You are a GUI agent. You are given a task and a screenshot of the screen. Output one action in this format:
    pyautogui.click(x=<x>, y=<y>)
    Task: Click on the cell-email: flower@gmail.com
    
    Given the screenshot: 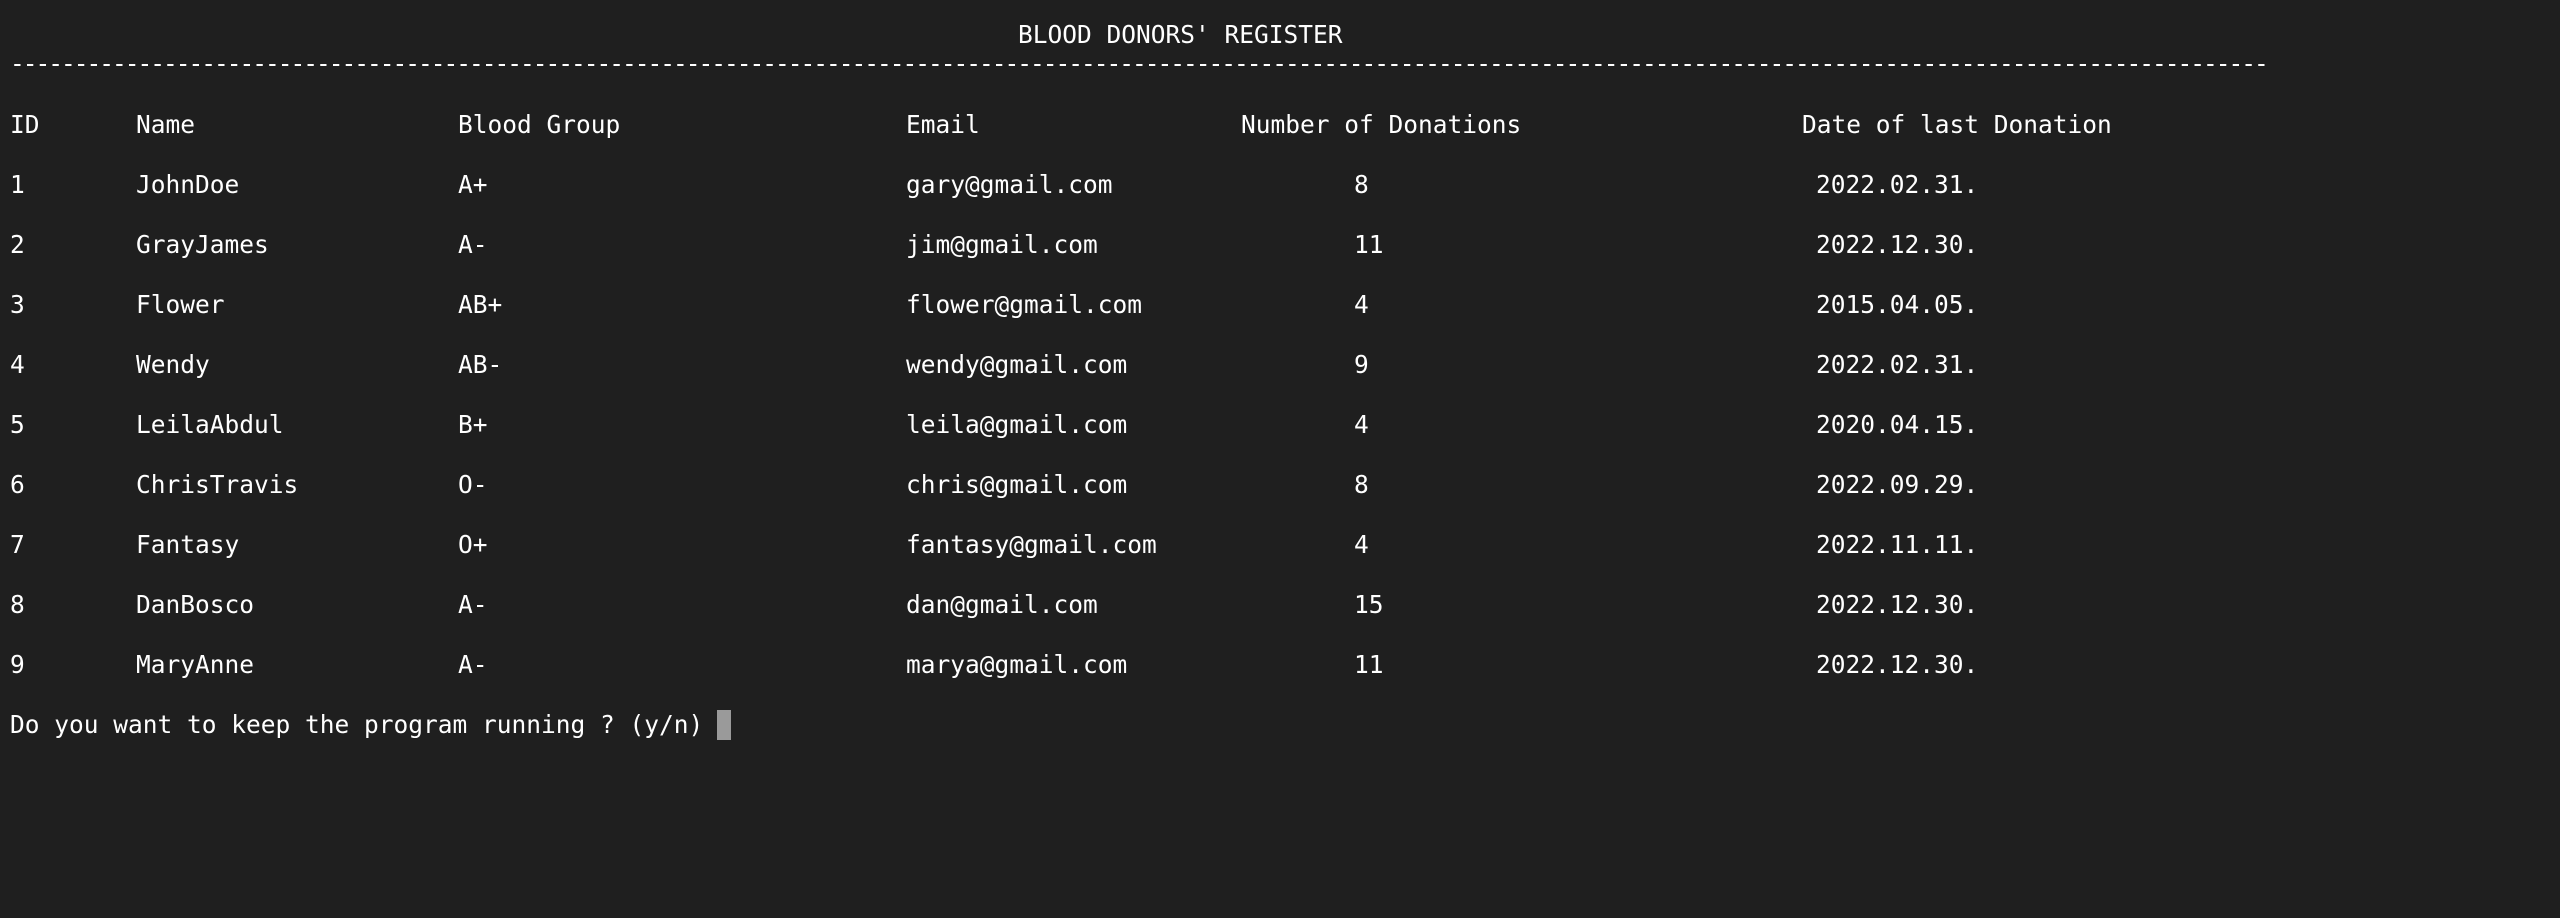 What is the action you would take?
    pyautogui.click(x=1024, y=304)
    